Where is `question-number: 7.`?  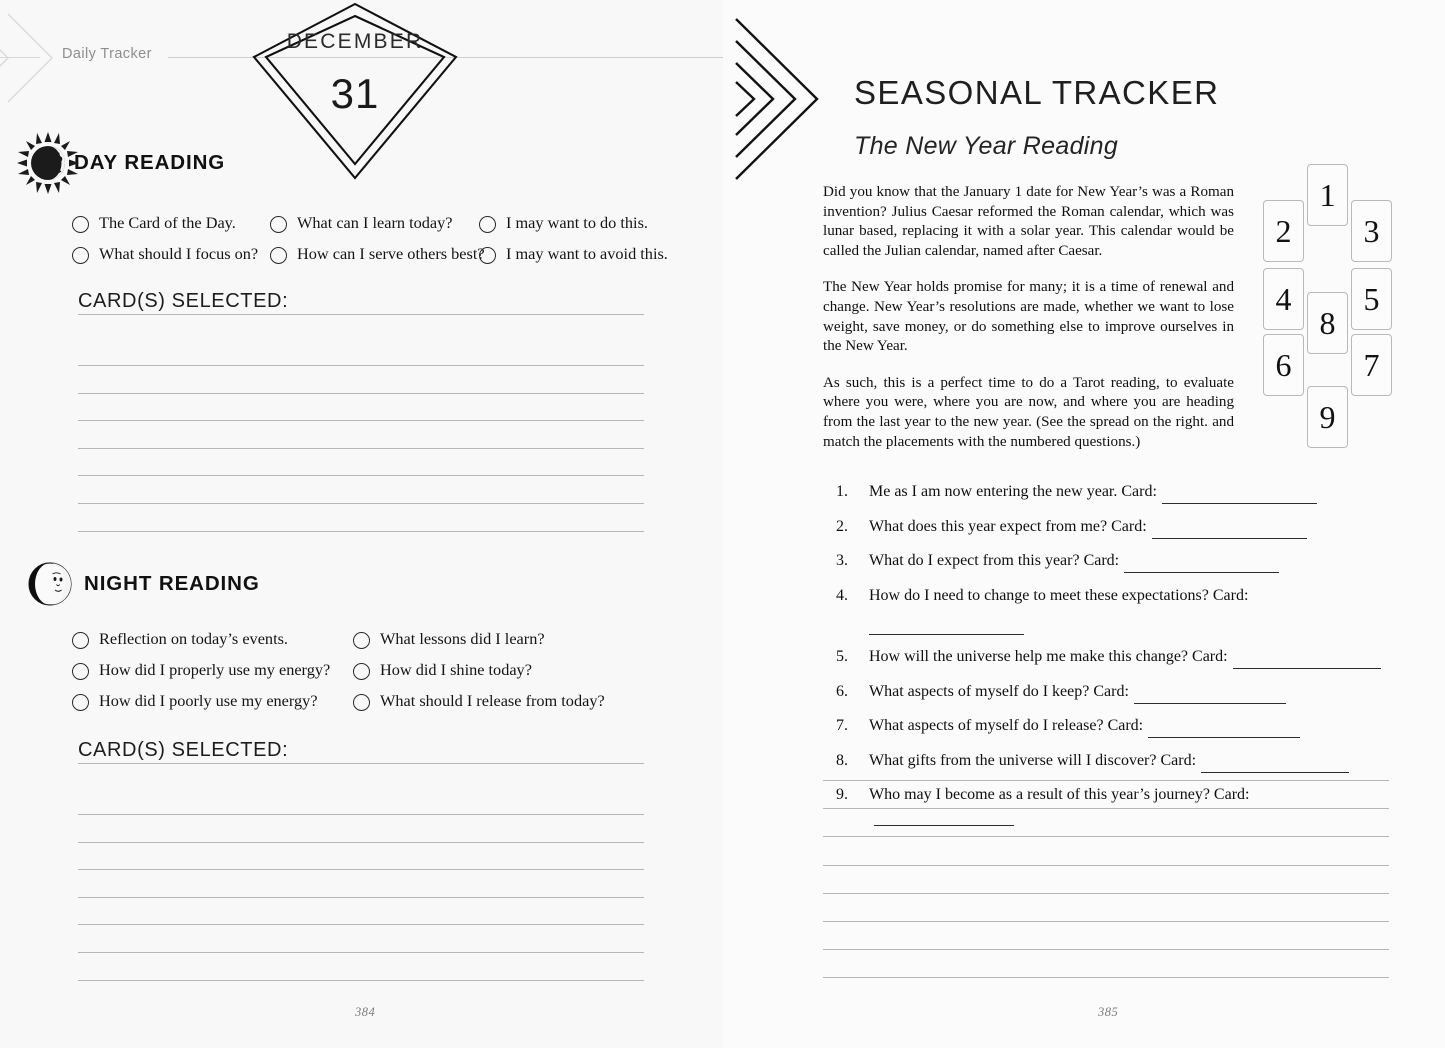 question-number: 7. is located at coordinates (842, 725).